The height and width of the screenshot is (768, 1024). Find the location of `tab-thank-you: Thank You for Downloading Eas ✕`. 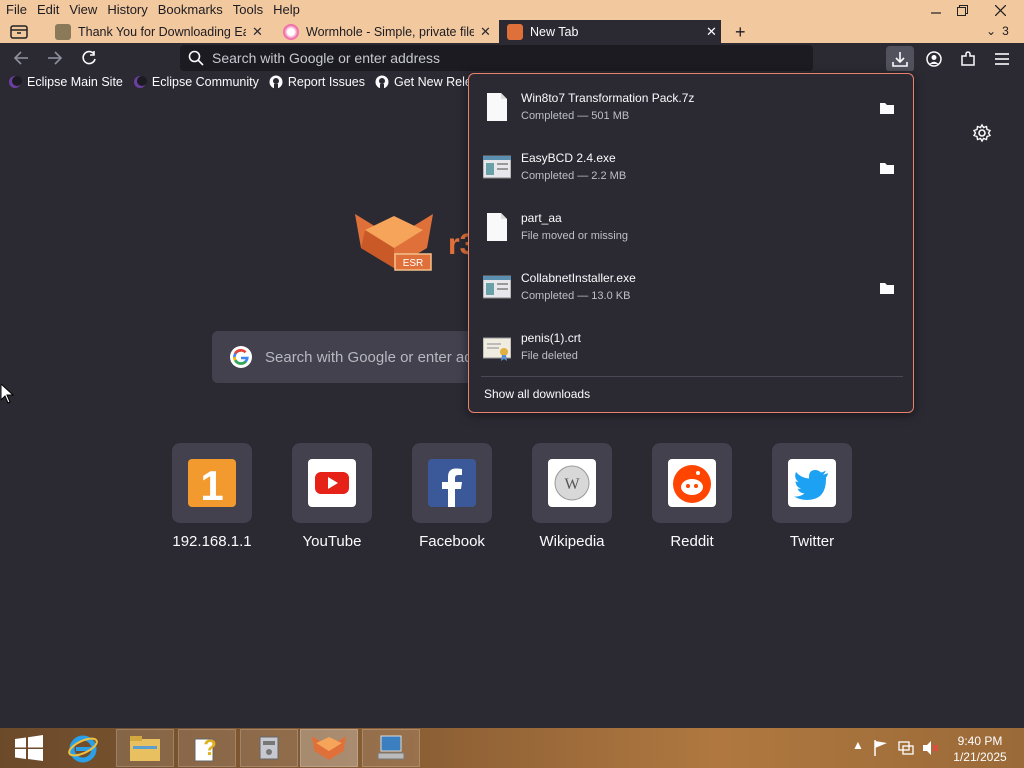

tab-thank-you: Thank You for Downloading Eas ✕ is located at coordinates (159, 31).